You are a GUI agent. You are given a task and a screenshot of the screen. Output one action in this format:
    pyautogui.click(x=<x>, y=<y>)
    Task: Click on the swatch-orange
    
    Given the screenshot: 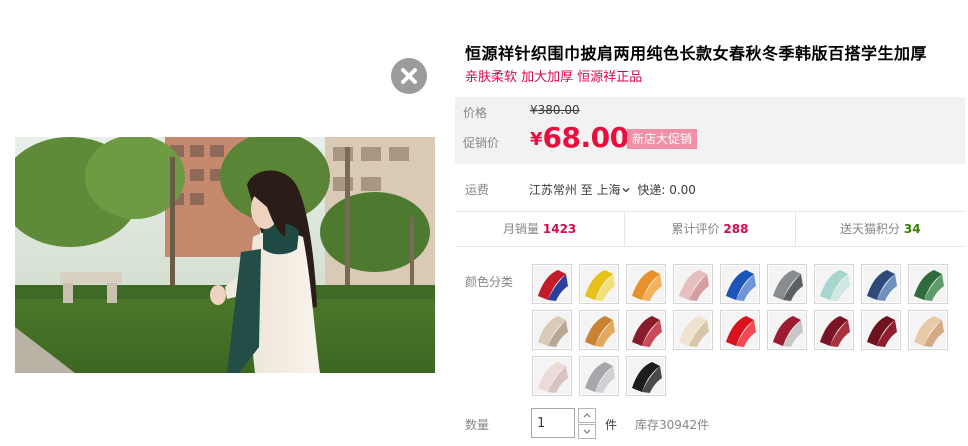 What is the action you would take?
    pyautogui.click(x=646, y=284)
    